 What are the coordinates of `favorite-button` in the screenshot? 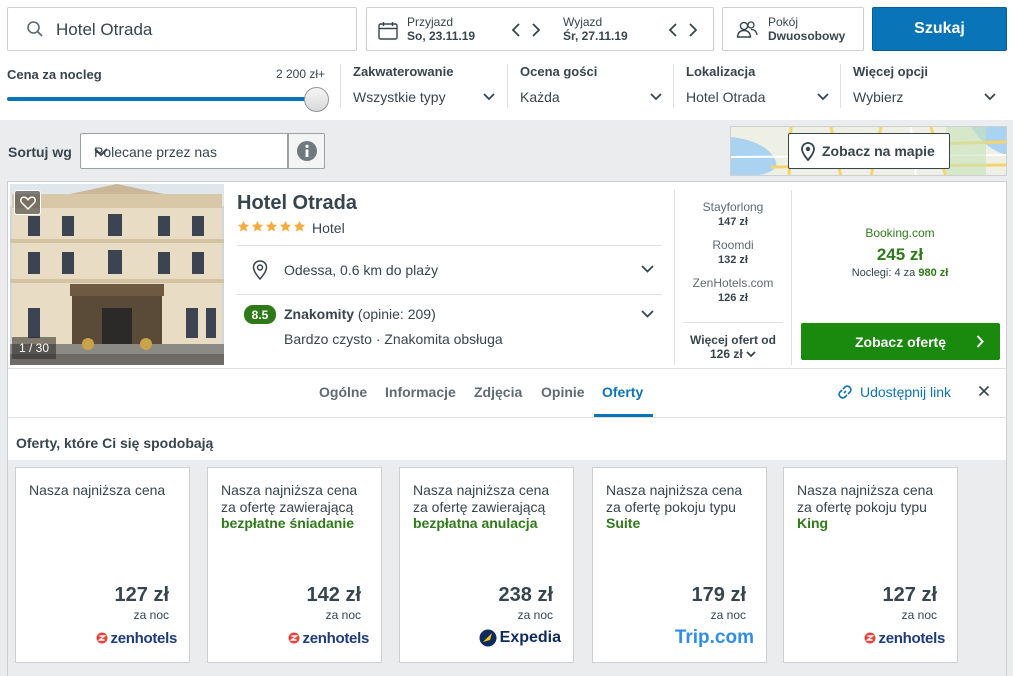 It's located at (27, 202).